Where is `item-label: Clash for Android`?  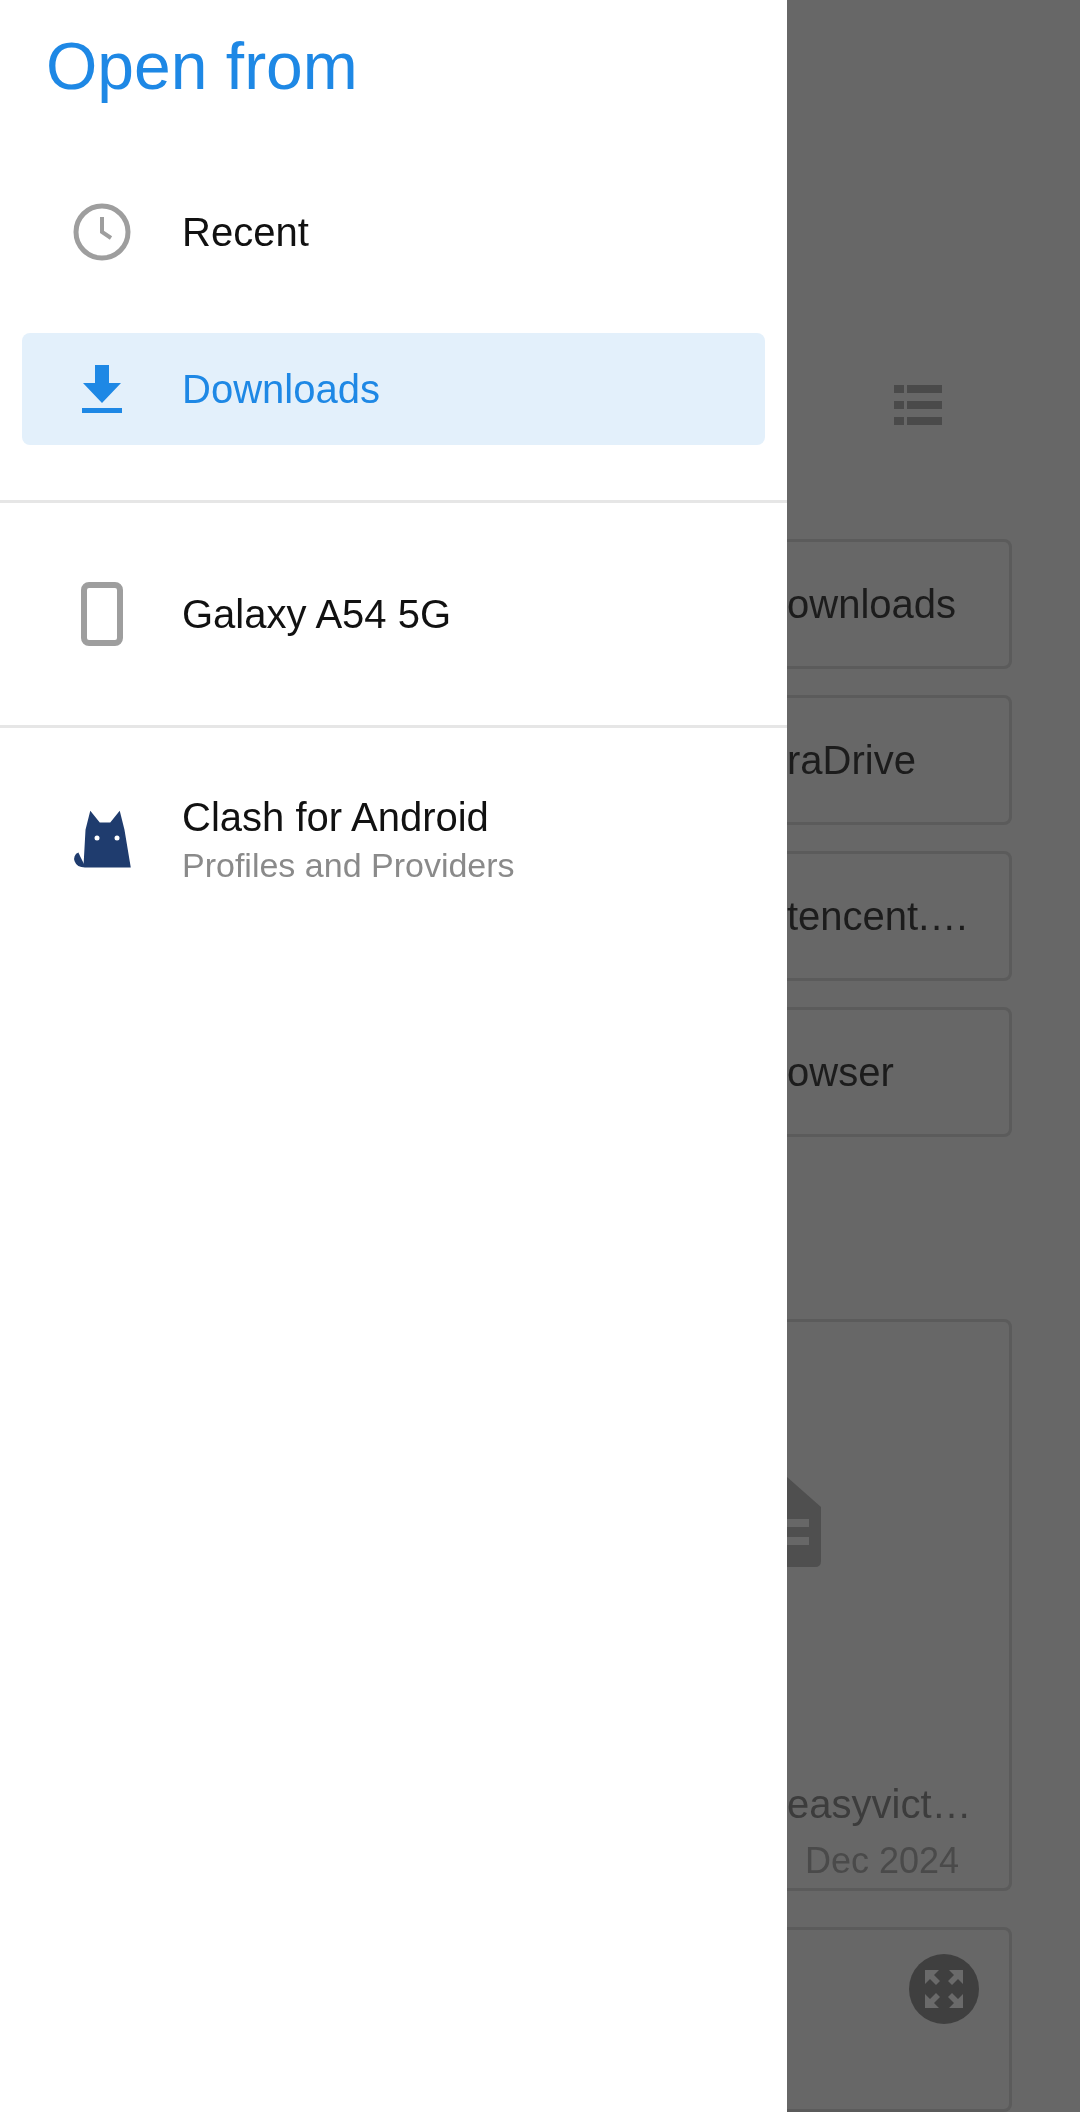 item-label: Clash for Android is located at coordinates (336, 817).